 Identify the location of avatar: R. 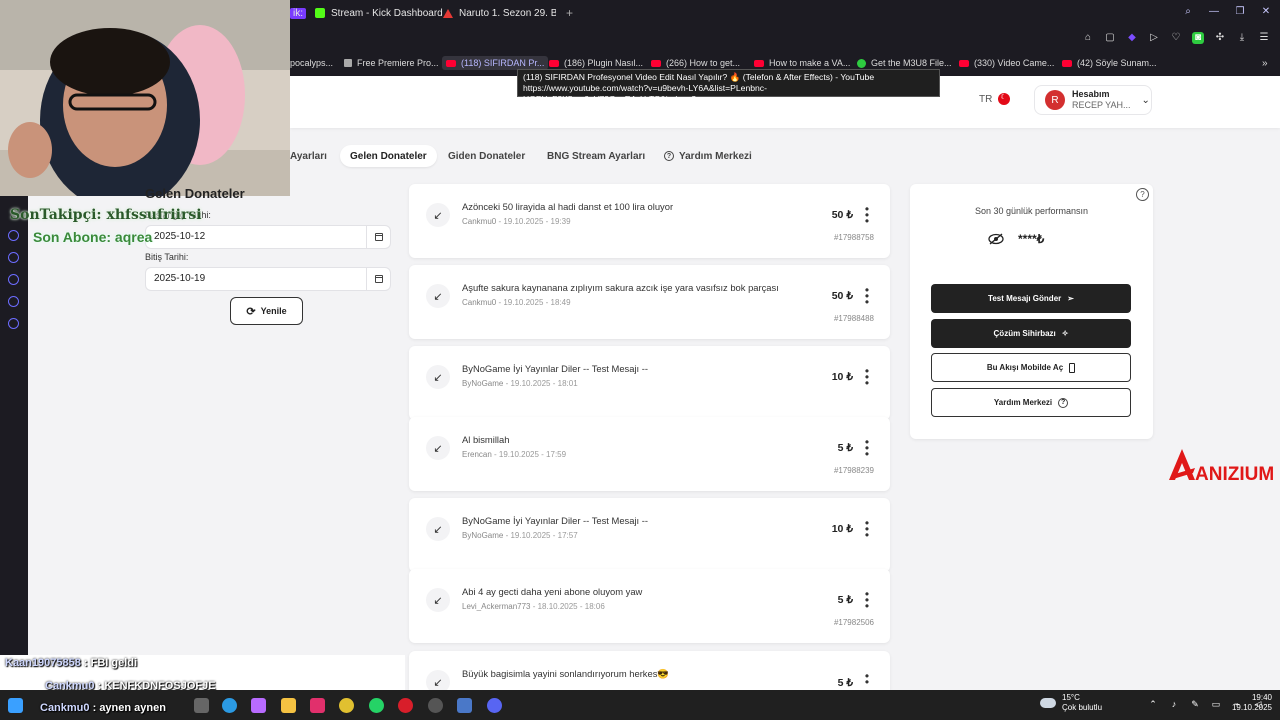
(1055, 100).